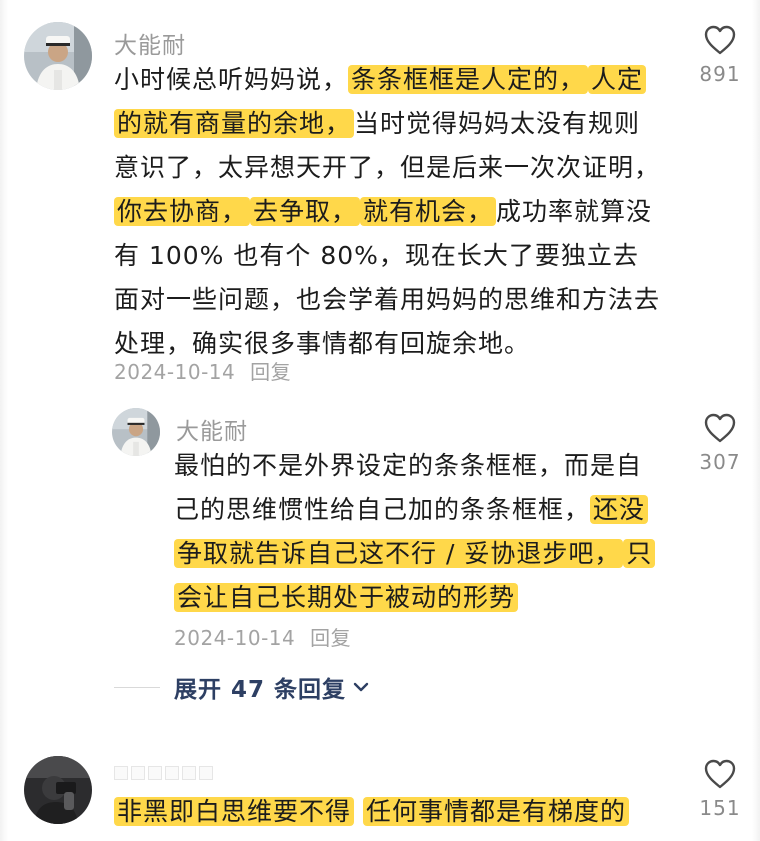 The width and height of the screenshot is (760, 841). Describe the element at coordinates (305, 211) in the screenshot. I see `highlighted-text: 去争取，` at that location.